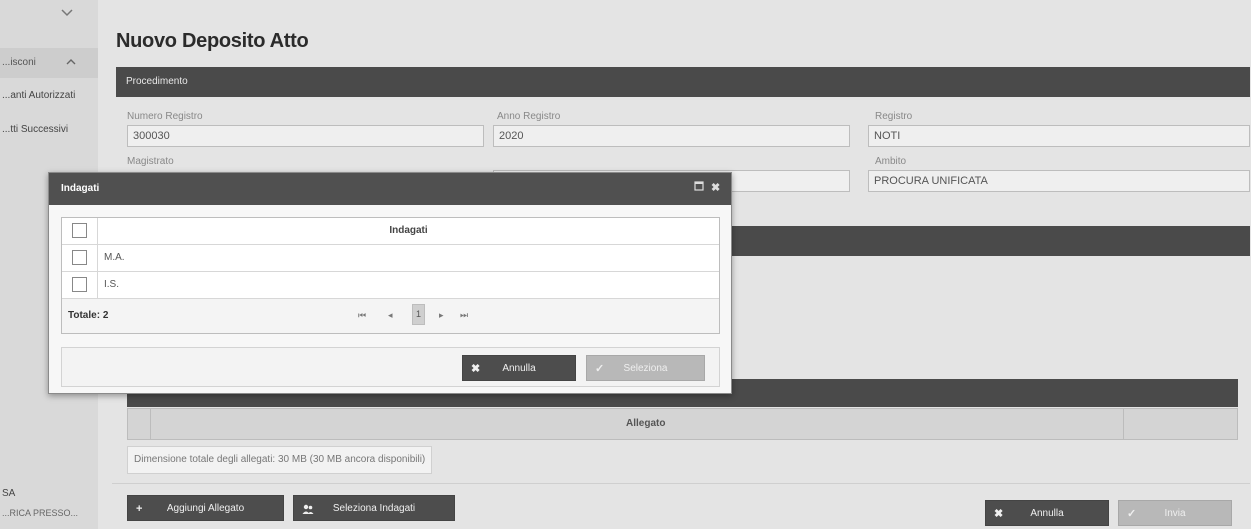 The image size is (1251, 529). Describe the element at coordinates (390, 189) in the screenshot. I see `dialog-header: Indagati ✖` at that location.